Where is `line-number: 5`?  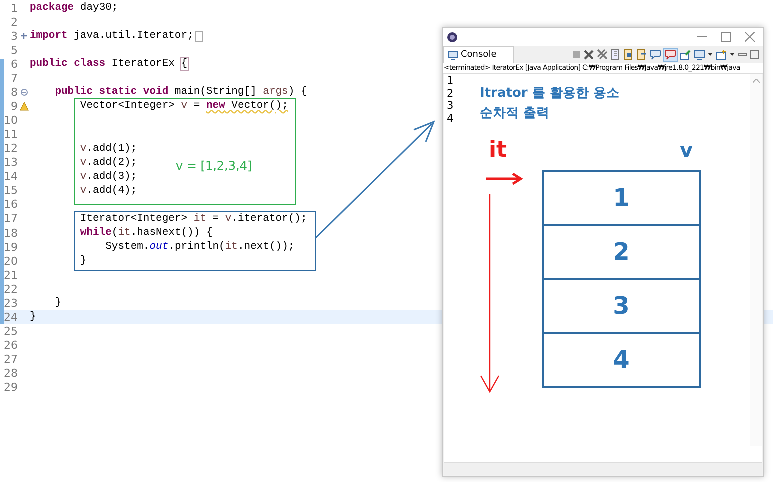
line-number: 5 is located at coordinates (14, 50).